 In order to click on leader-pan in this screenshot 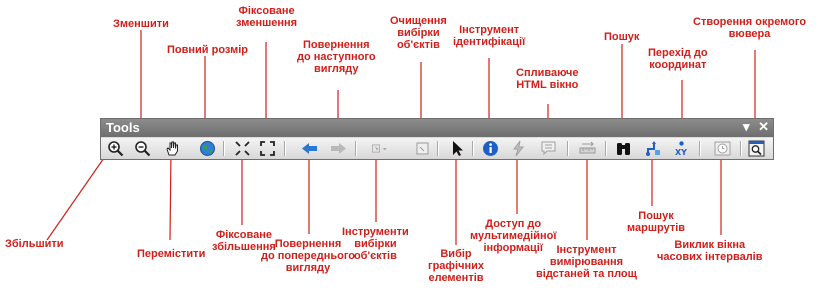, I will do `click(170, 195)`.